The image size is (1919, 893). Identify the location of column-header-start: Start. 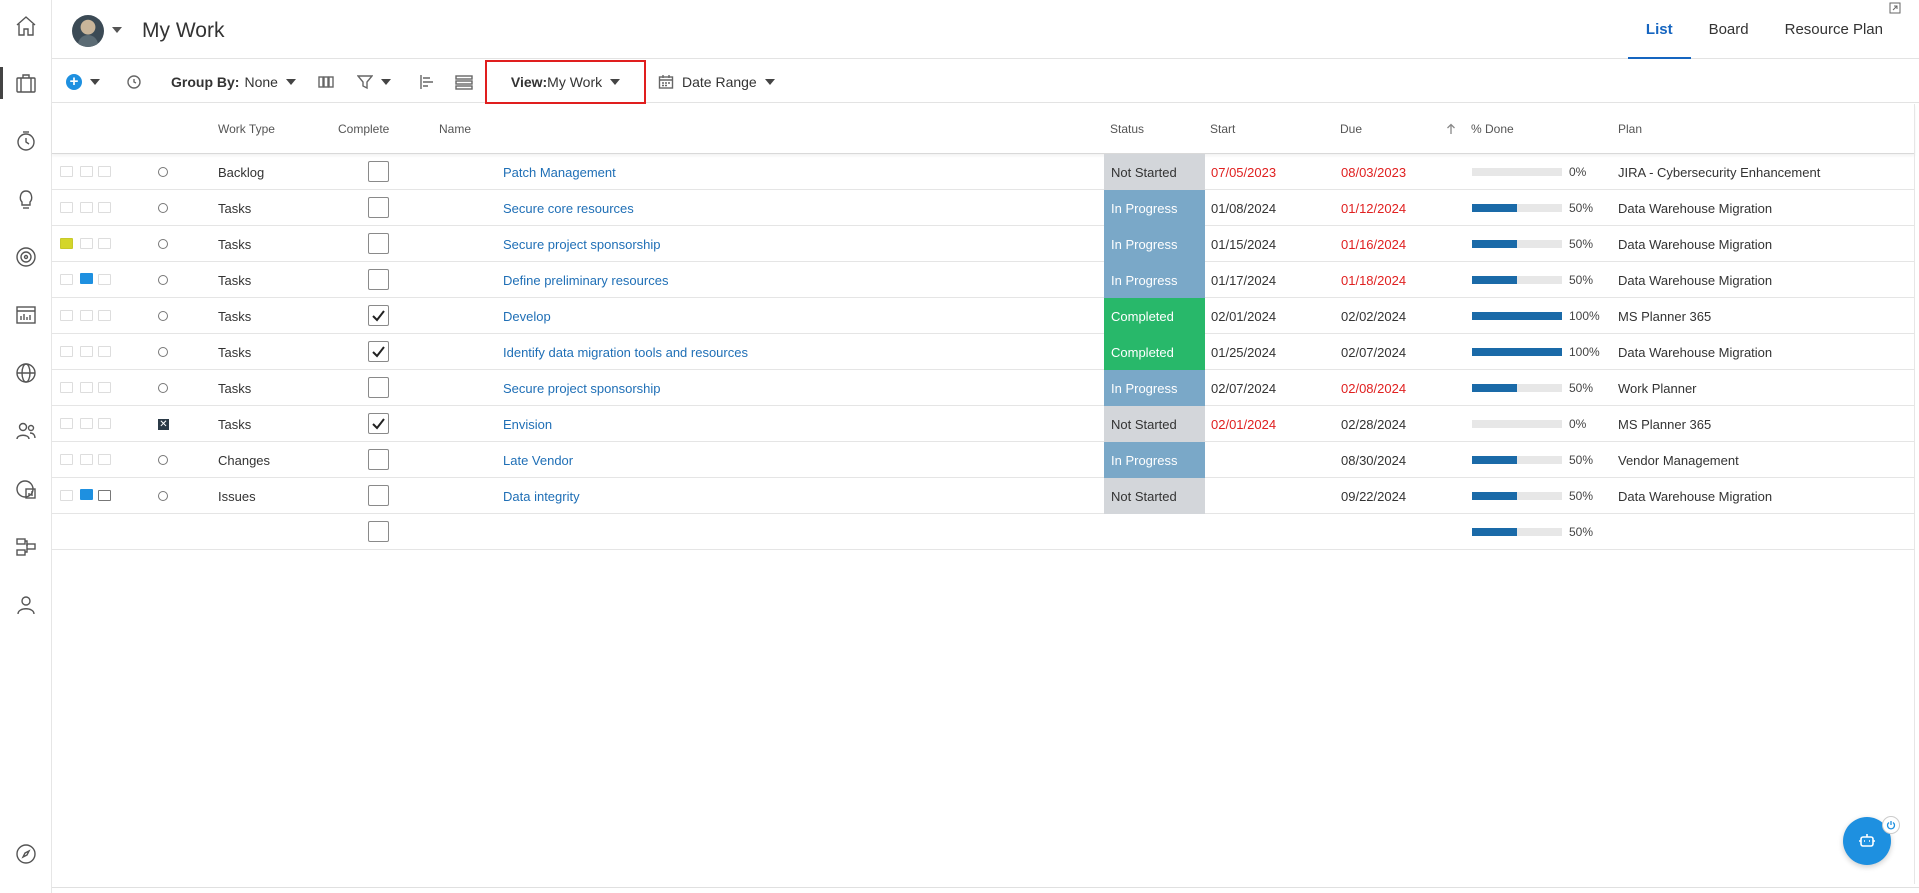
(1222, 129).